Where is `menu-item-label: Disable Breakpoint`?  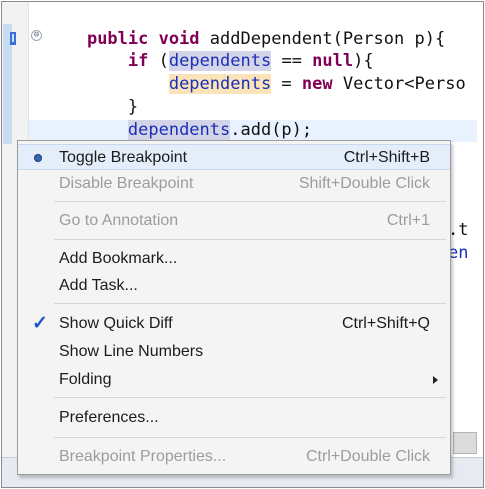
menu-item-label: Disable Breakpoint is located at coordinates (126, 183).